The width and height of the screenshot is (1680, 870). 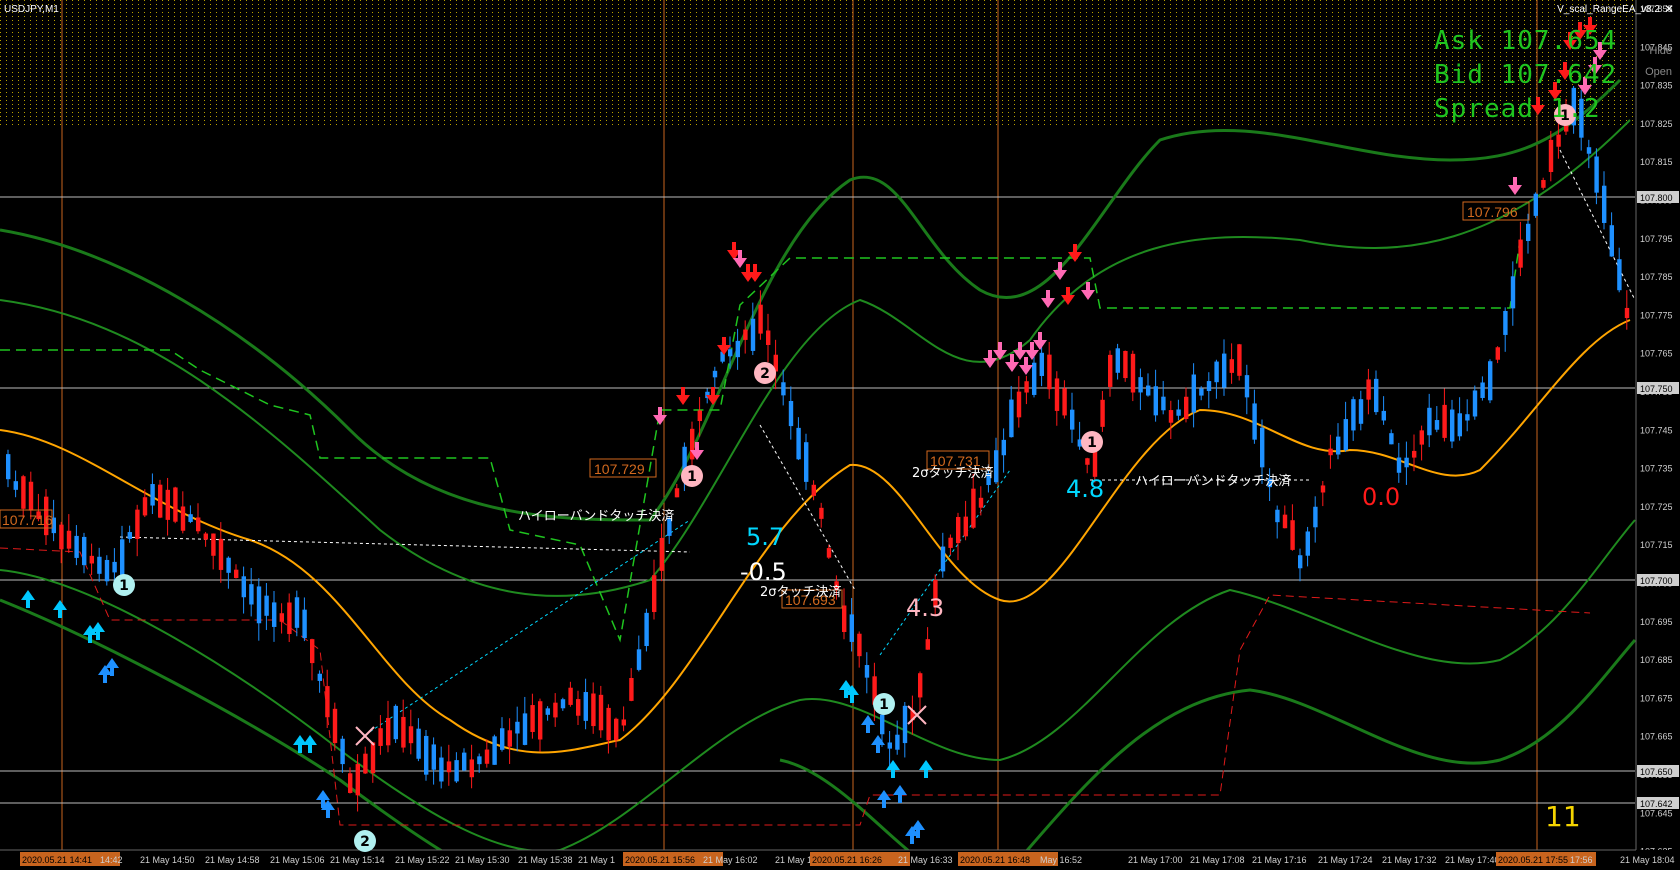 What do you see at coordinates (1669, 9) in the screenshot?
I see `close-ea-button: ✕` at bounding box center [1669, 9].